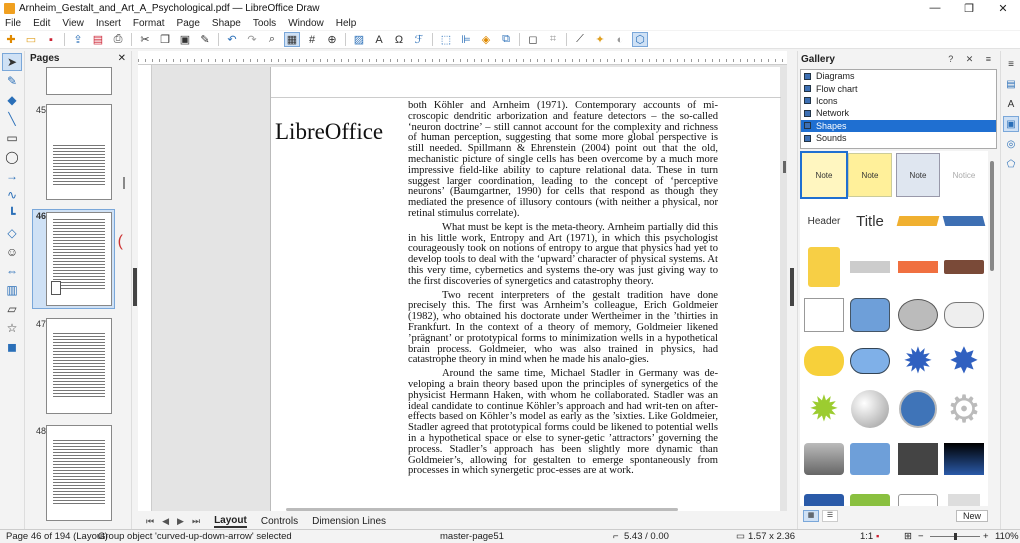 Image resolution: width=1020 pixels, height=543 pixels. Describe the element at coordinates (918, 221) in the screenshot. I see `gallery-shape-ribbon-orange` at that location.